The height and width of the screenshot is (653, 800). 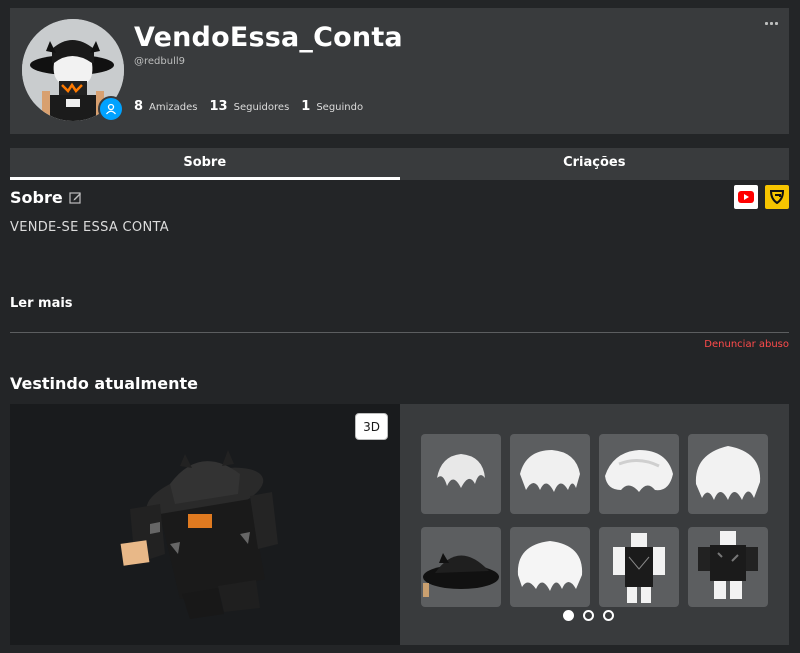 I want to click on about-heading: Sobre, so click(x=36, y=197).